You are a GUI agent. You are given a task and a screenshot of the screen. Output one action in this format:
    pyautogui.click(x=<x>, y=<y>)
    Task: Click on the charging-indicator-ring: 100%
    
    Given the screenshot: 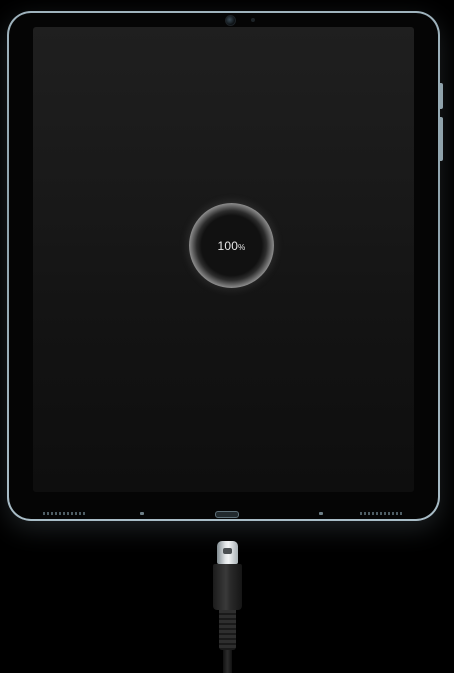 What is the action you would take?
    pyautogui.click(x=231, y=245)
    